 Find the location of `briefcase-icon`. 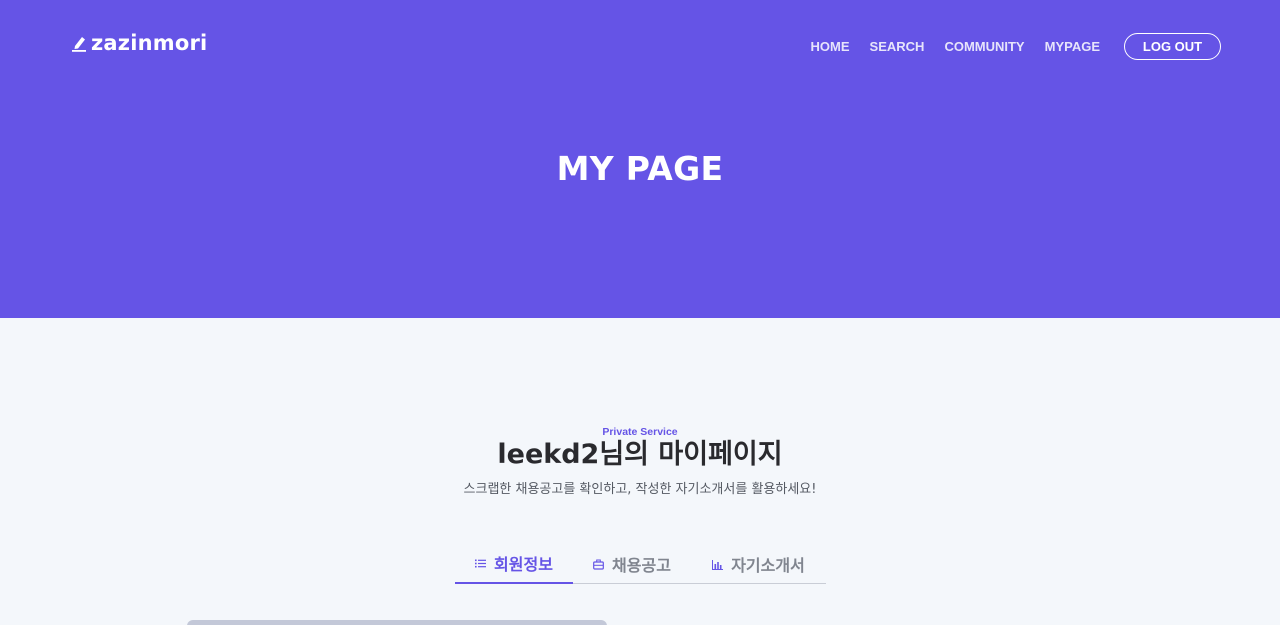

briefcase-icon is located at coordinates (598, 564).